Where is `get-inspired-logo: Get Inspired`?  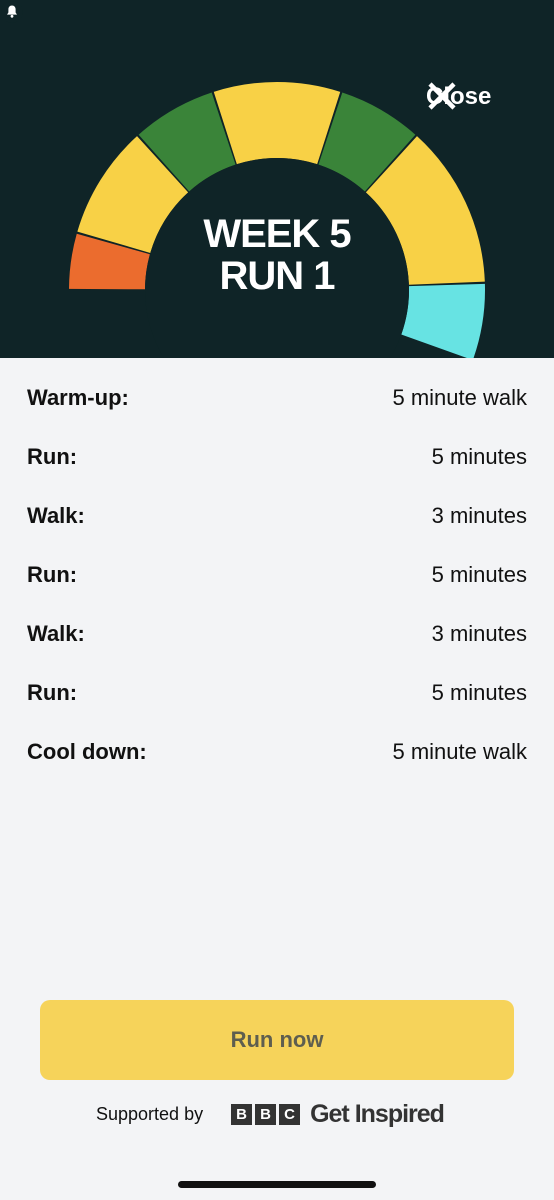 get-inspired-logo: Get Inspired is located at coordinates (377, 1113).